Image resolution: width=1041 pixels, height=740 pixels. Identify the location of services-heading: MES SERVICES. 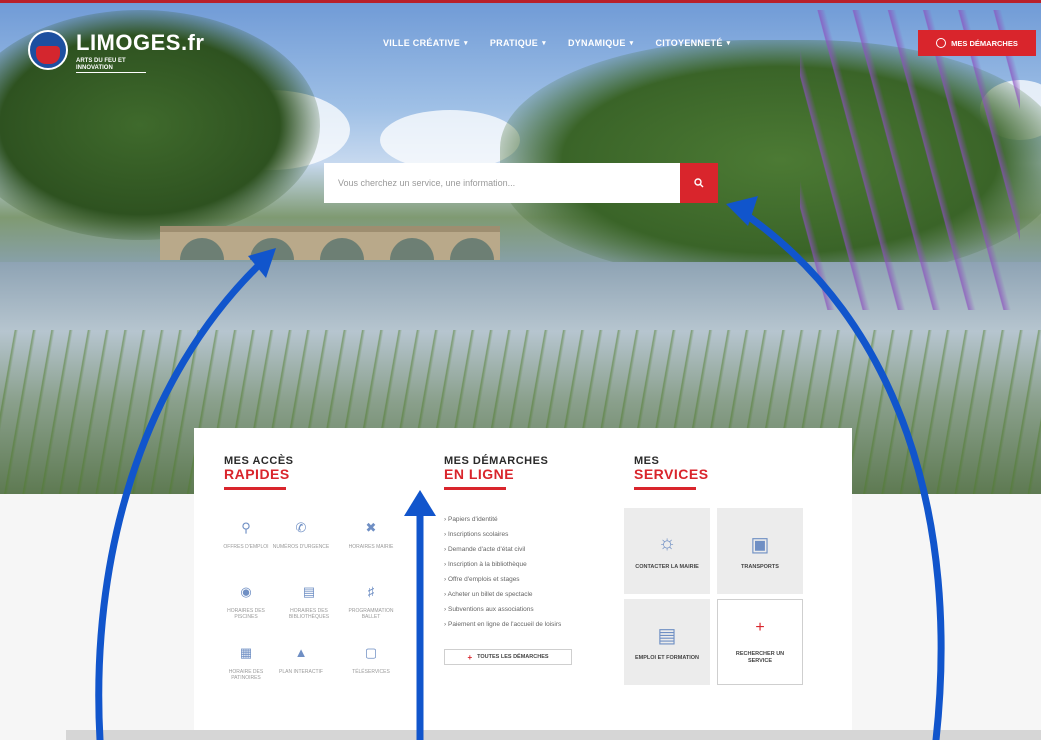
(671, 472).